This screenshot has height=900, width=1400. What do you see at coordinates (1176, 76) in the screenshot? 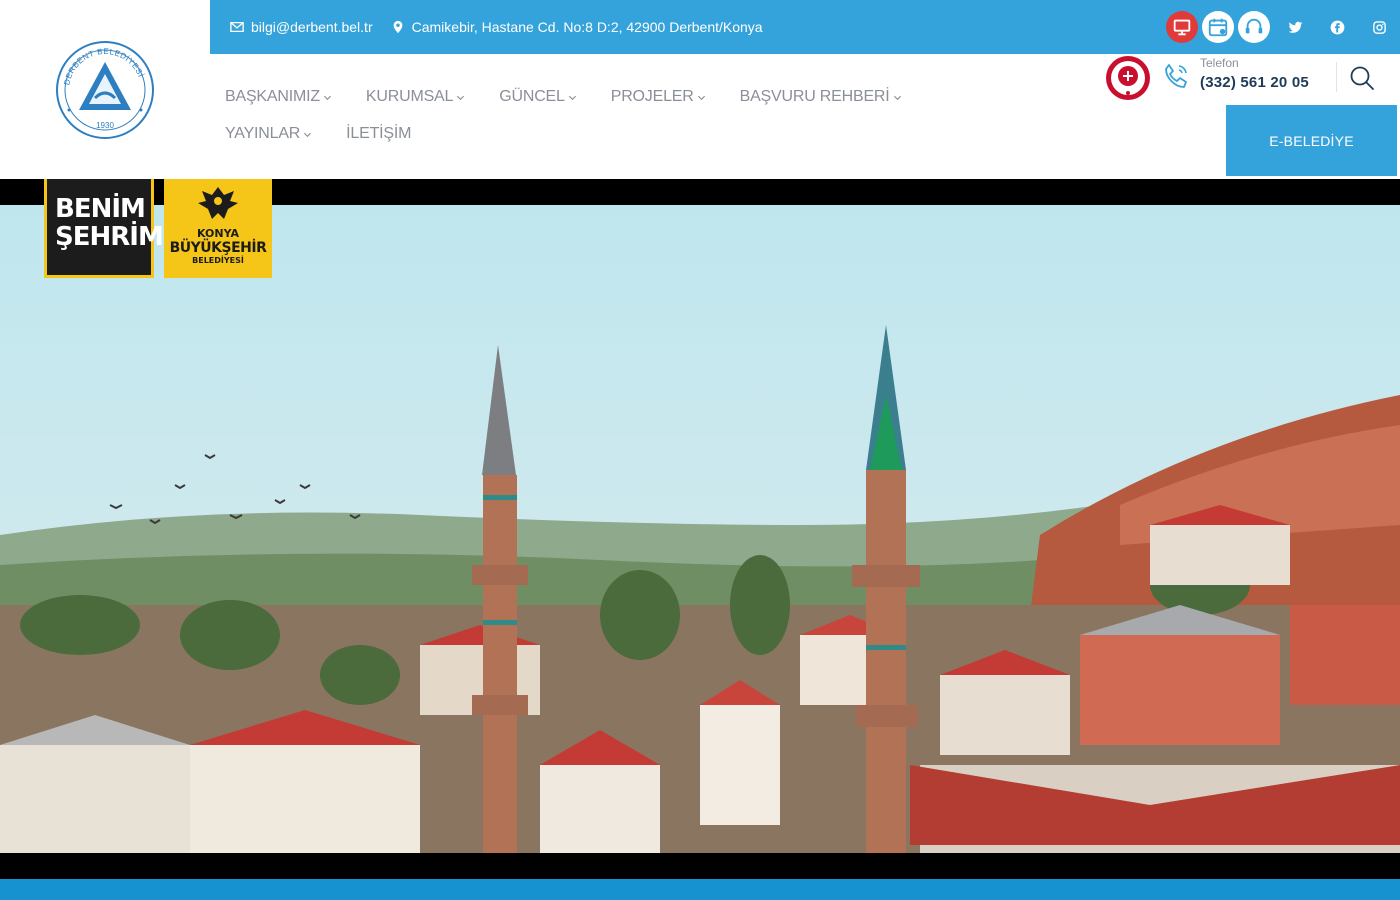
I see `phone-icon` at bounding box center [1176, 76].